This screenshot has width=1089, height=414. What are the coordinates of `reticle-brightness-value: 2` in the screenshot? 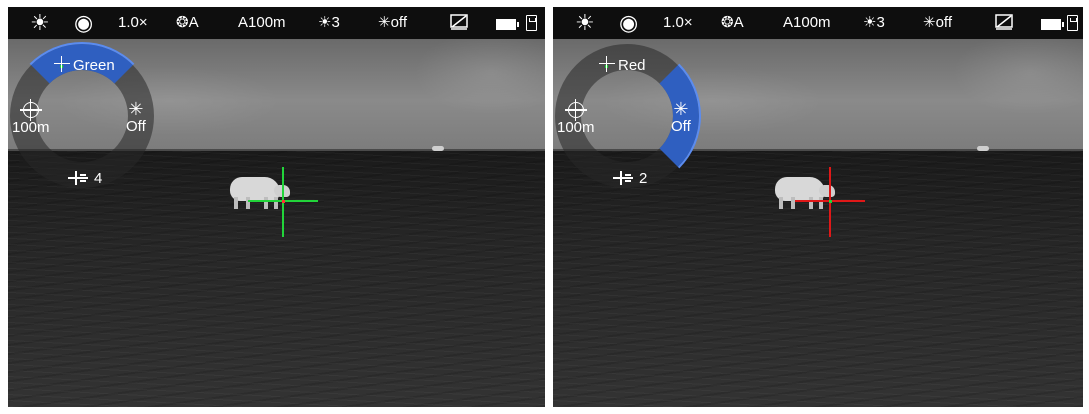 It's located at (643, 178).